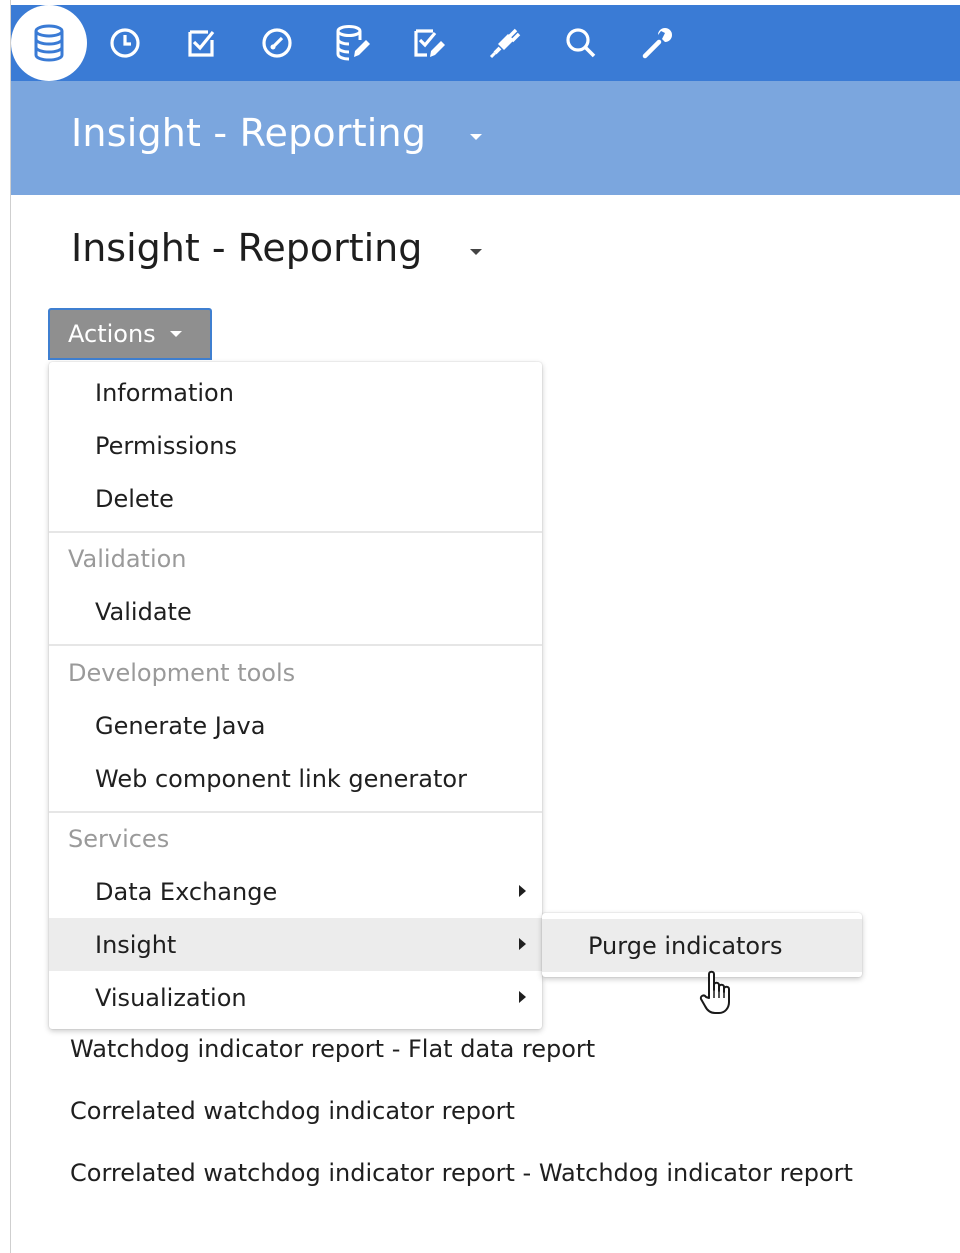 The image size is (960, 1253). I want to click on menu-item-label: Data Exchange, so click(186, 891).